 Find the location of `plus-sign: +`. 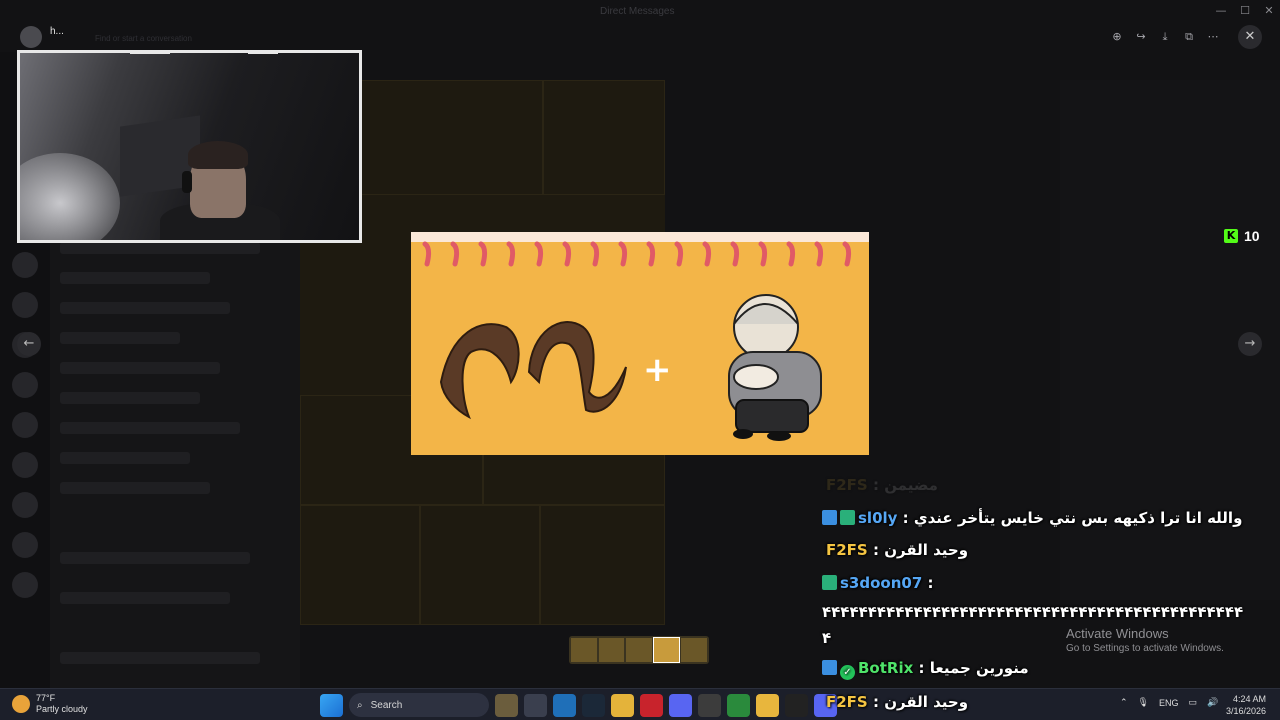

plus-sign: + is located at coordinates (657, 370).